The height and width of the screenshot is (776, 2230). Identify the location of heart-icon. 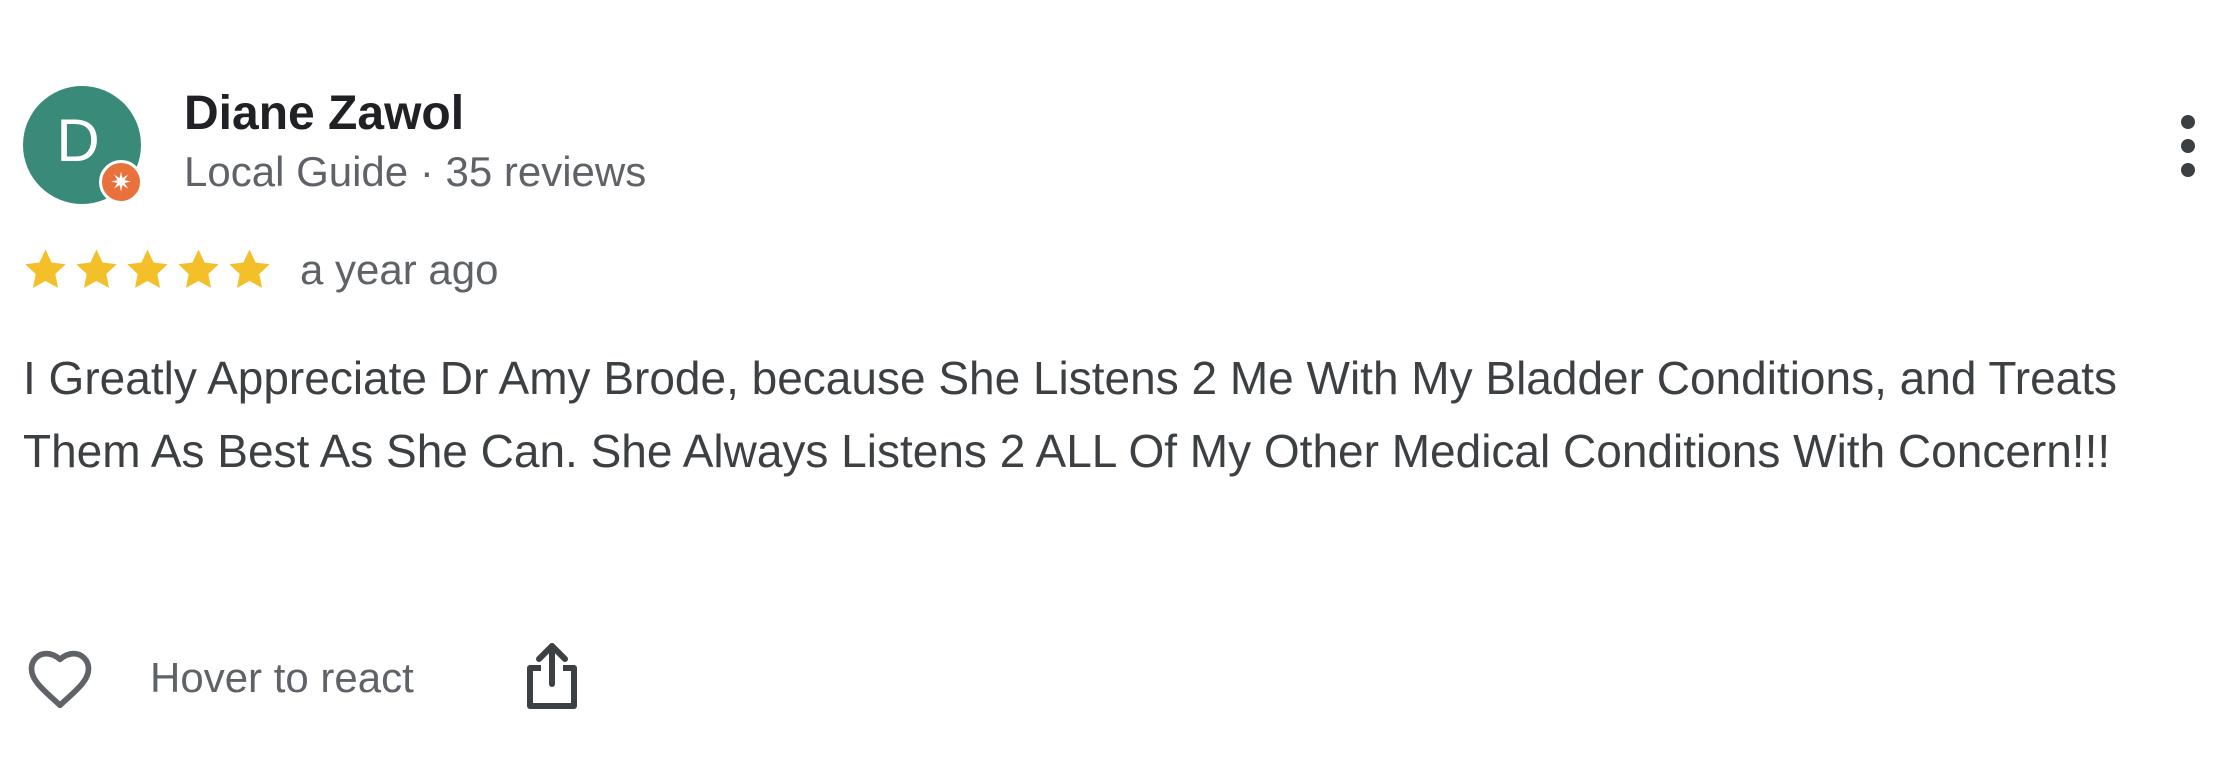
(60, 679).